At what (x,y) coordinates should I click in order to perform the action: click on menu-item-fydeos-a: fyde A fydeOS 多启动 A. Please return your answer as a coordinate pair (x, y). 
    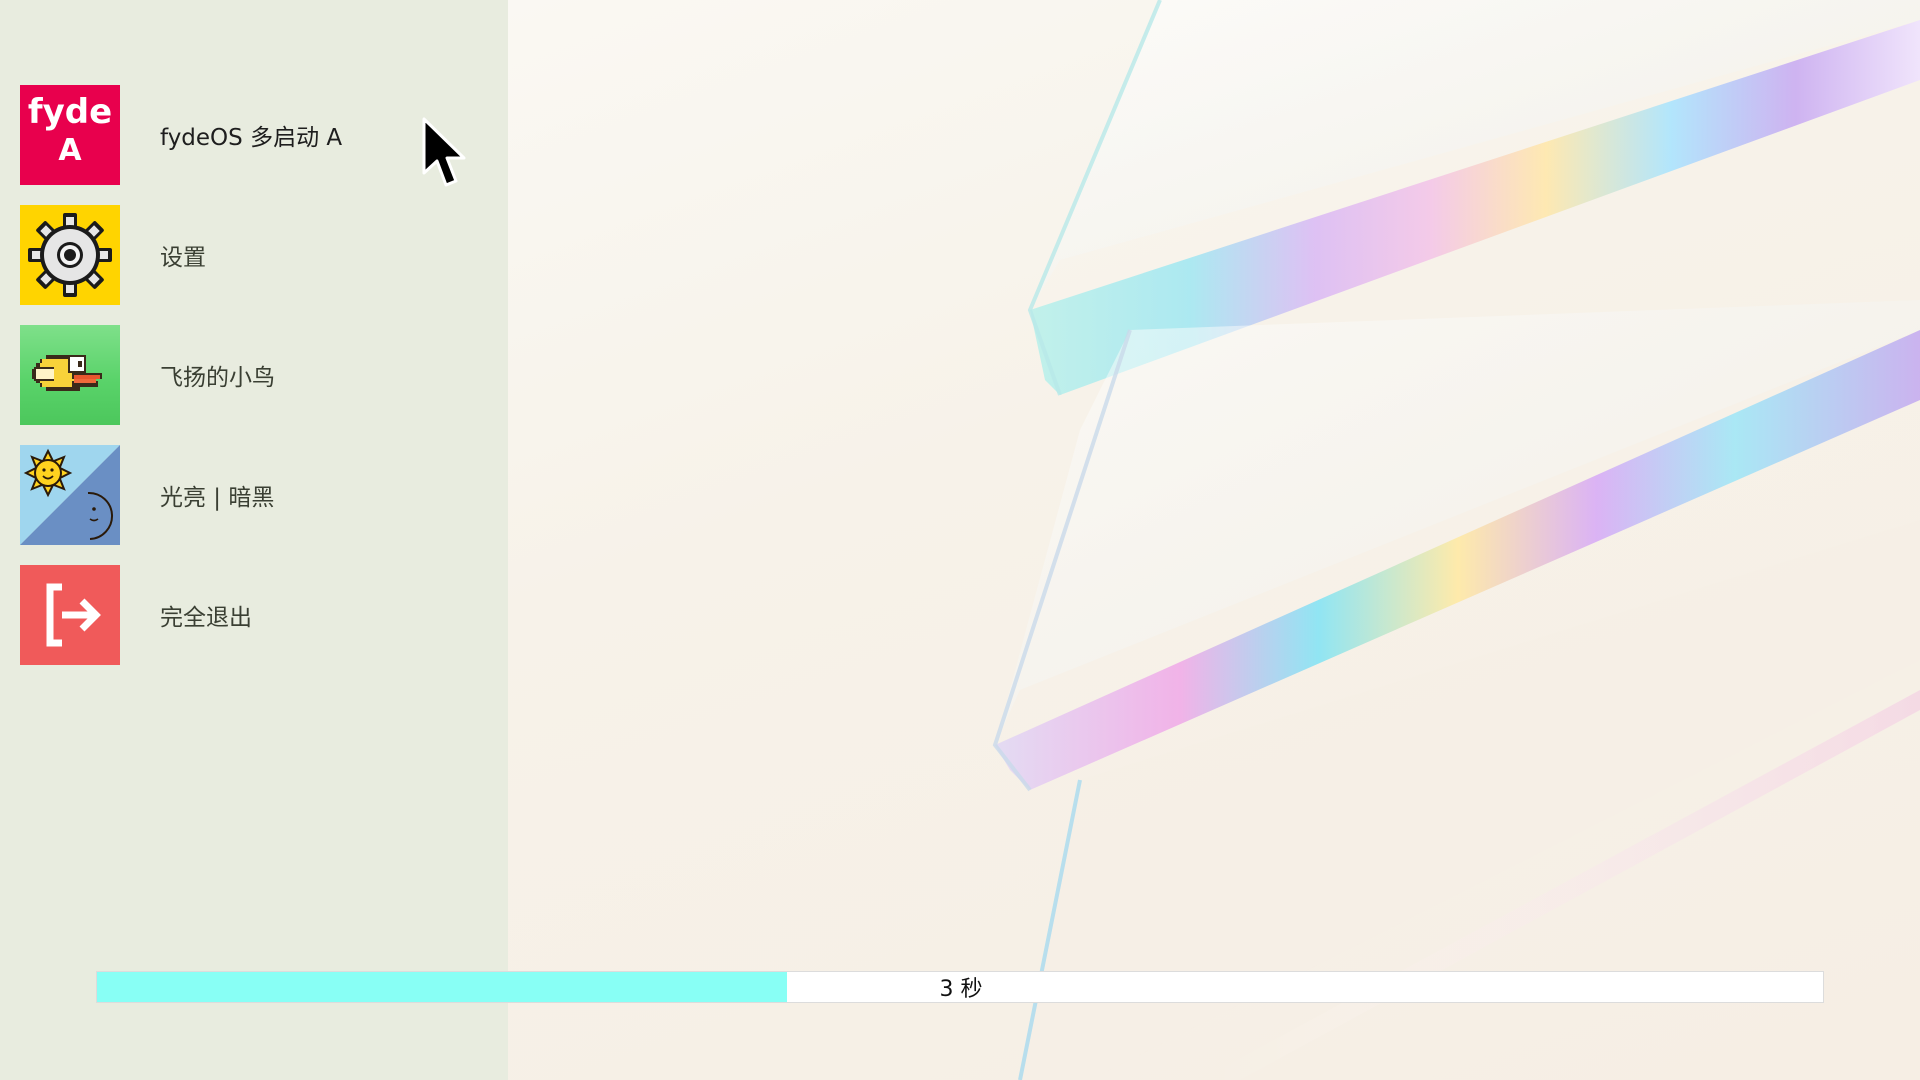
    Looking at the image, I should click on (255, 135).